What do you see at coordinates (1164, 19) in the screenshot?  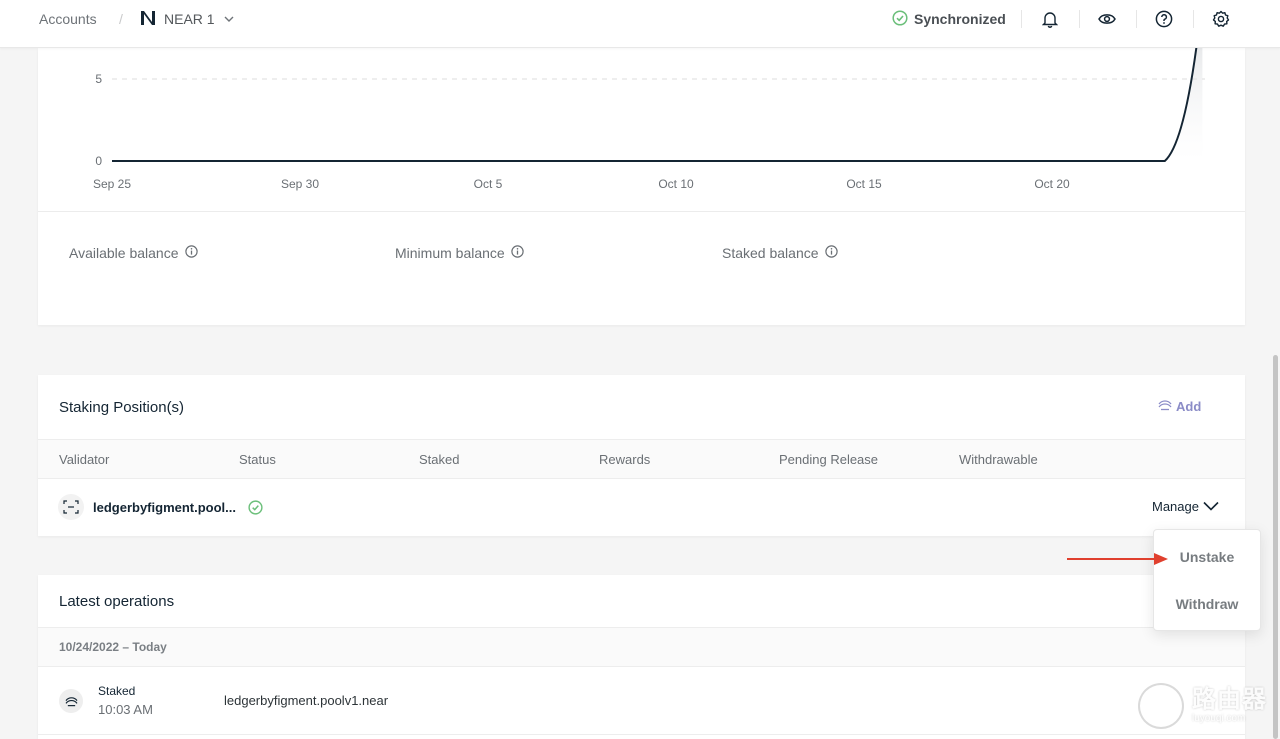 I see `help-icon` at bounding box center [1164, 19].